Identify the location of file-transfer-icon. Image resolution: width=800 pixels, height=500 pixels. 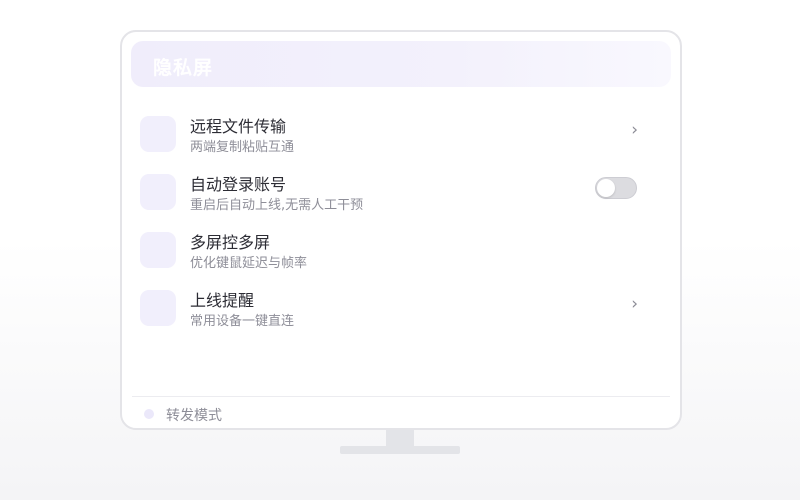
(158, 134).